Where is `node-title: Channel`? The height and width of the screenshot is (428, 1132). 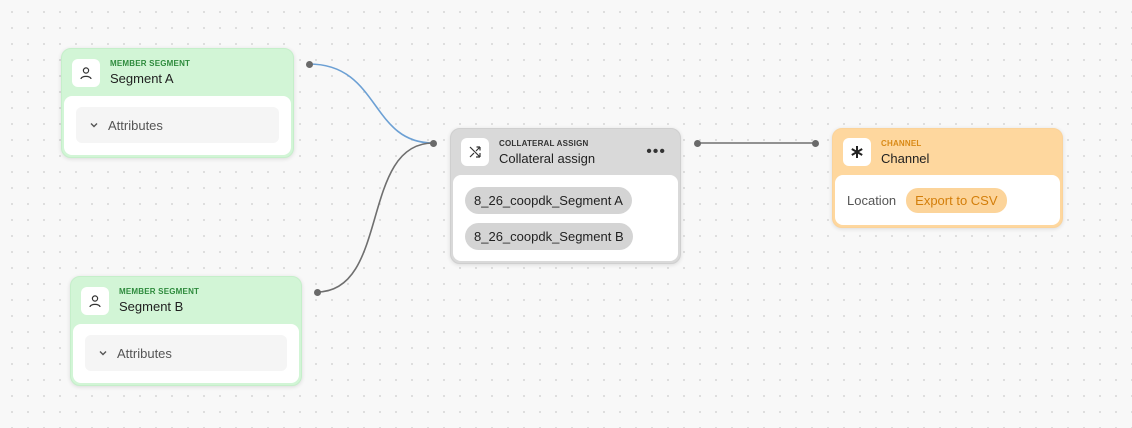
node-title: Channel is located at coordinates (905, 158).